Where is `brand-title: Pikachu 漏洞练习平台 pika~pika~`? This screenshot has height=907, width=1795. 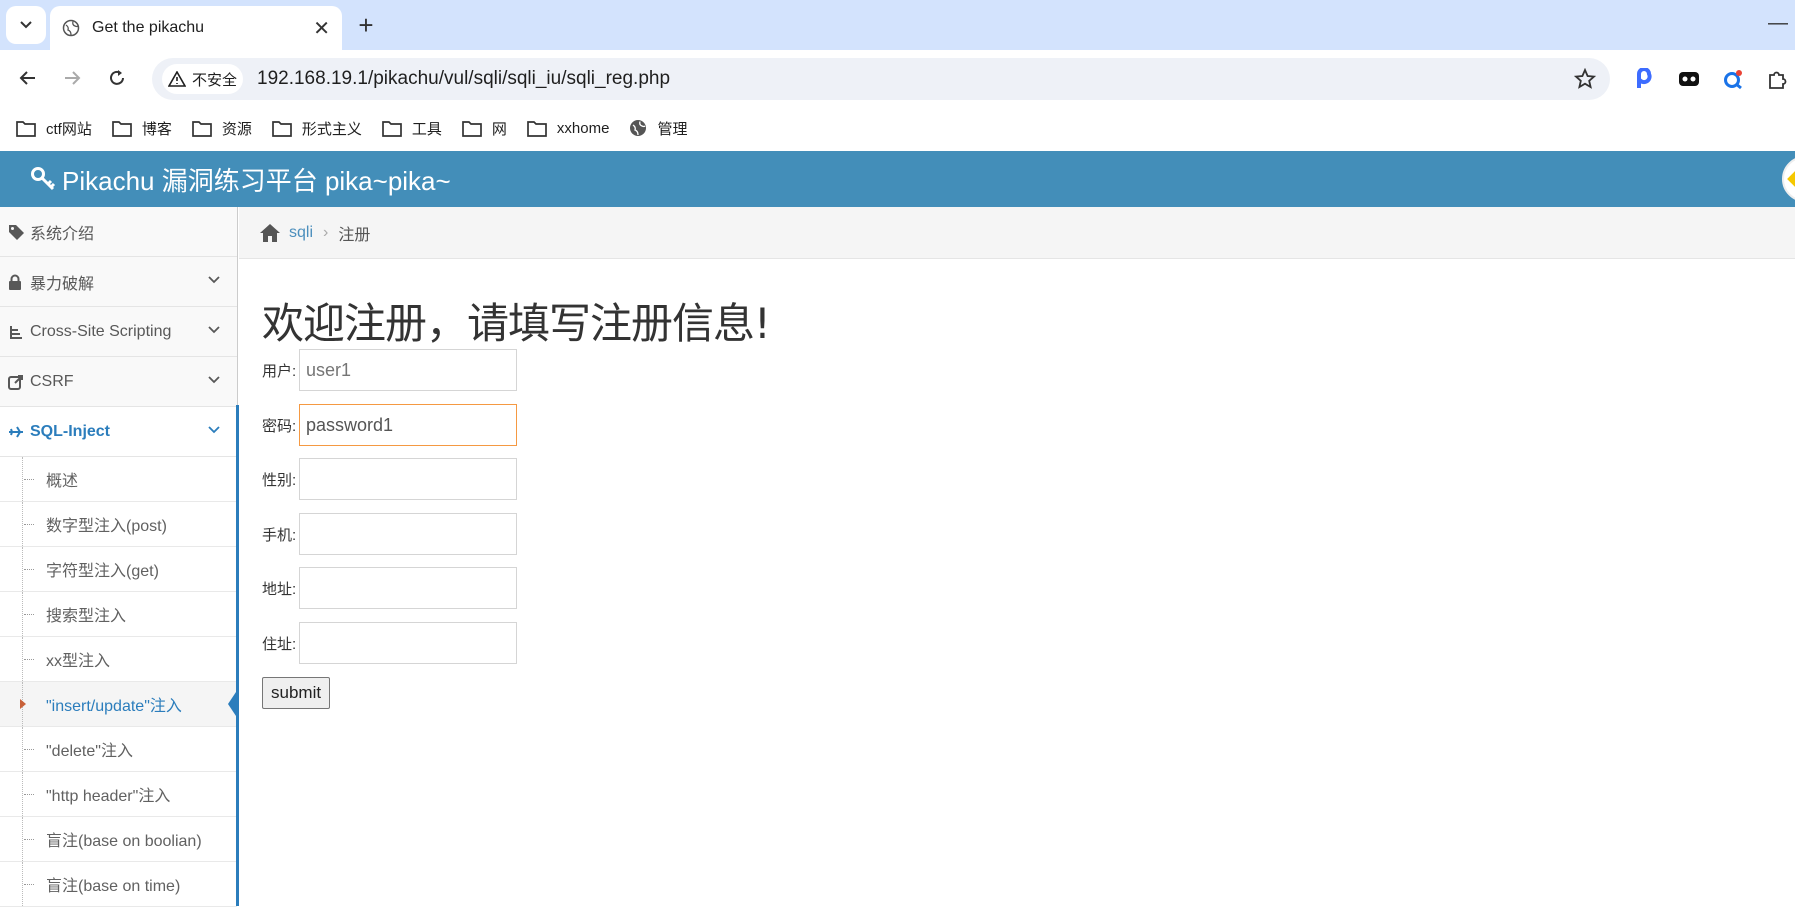
brand-title: Pikachu 漏洞练习平台 pika~pika~ is located at coordinates (256, 179).